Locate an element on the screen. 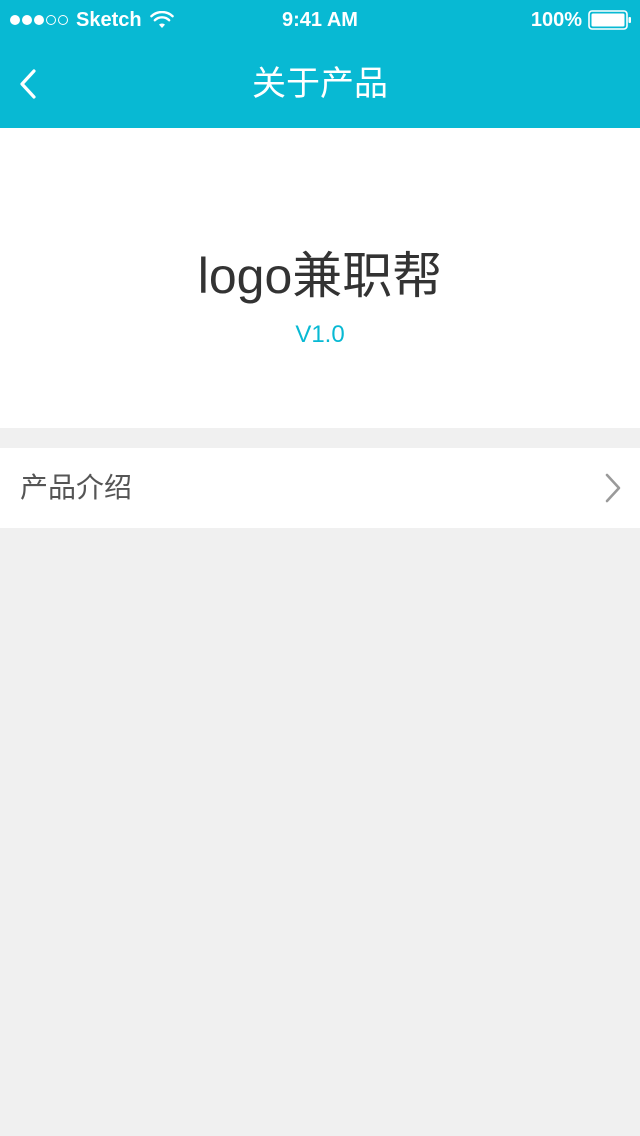  status-bar: Sketch 9:41 AM 100% is located at coordinates (320, 20).